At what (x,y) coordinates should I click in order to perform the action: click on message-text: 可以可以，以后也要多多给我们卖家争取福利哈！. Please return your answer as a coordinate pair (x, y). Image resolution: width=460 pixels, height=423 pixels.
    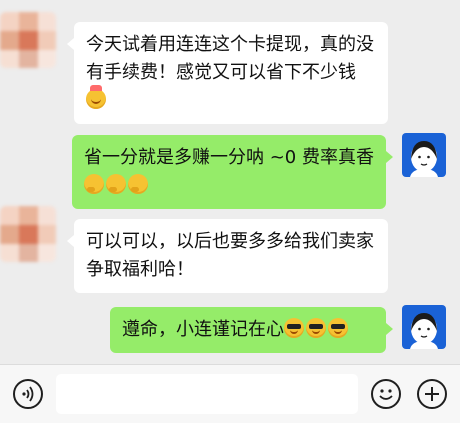
    Looking at the image, I should click on (230, 255).